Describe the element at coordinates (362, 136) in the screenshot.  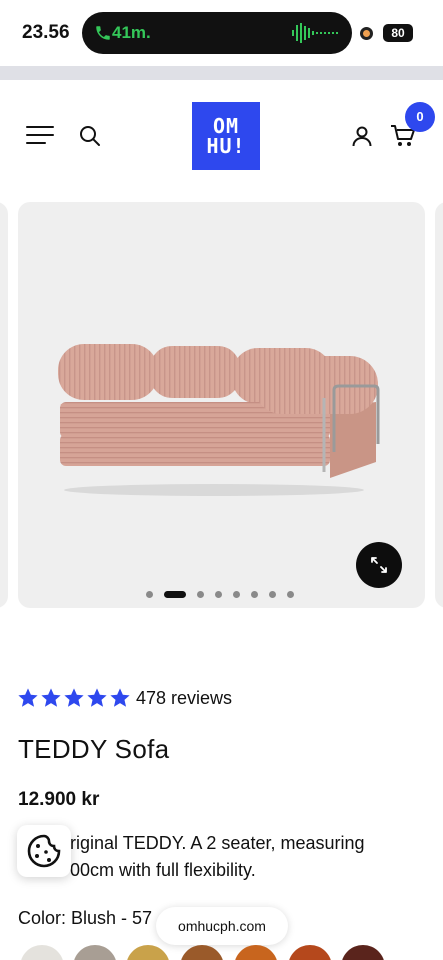
I see `account-icon` at that location.